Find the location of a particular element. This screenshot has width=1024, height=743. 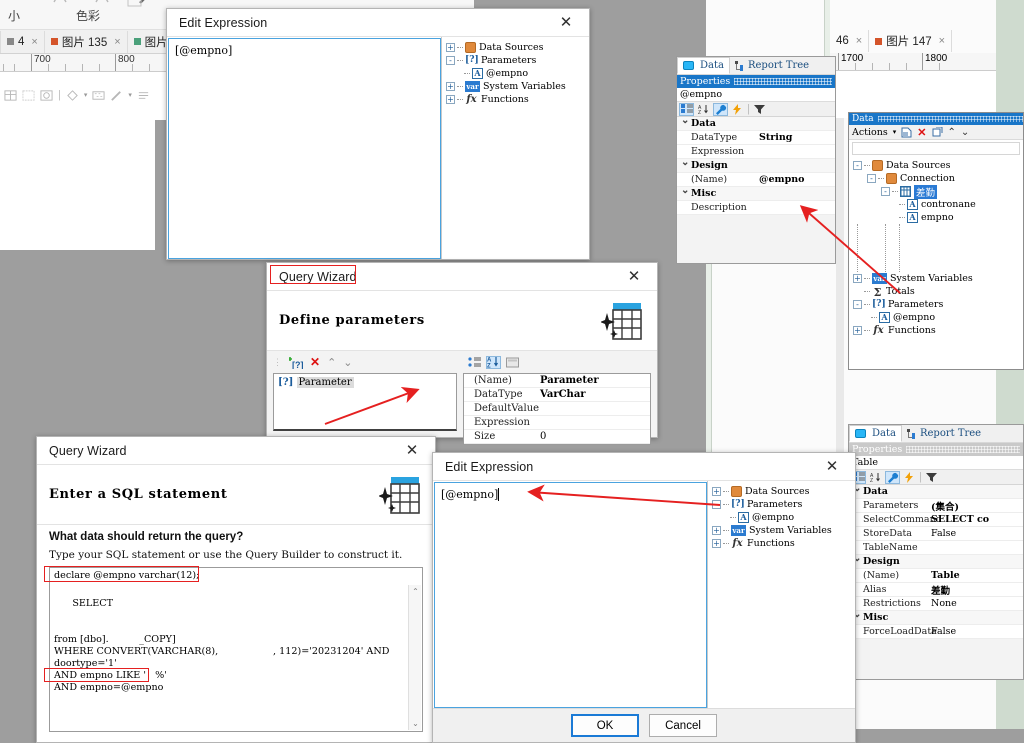

actions-label: Actions is located at coordinates (870, 132).